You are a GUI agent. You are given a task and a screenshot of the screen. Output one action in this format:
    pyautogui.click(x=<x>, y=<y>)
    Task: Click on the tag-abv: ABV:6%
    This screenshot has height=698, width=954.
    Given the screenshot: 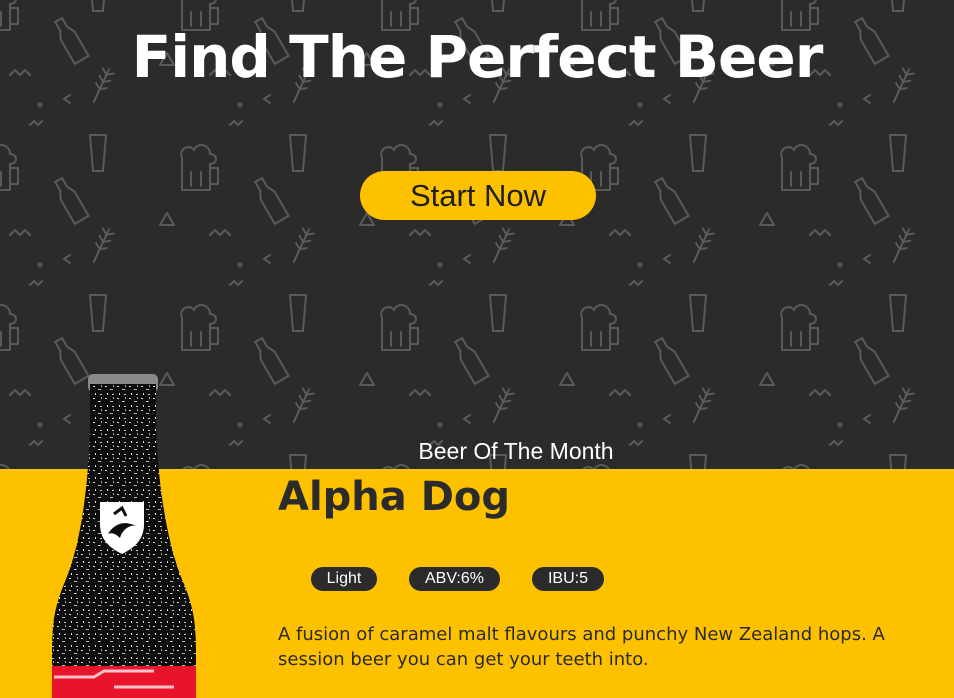 What is the action you would take?
    pyautogui.click(x=454, y=579)
    